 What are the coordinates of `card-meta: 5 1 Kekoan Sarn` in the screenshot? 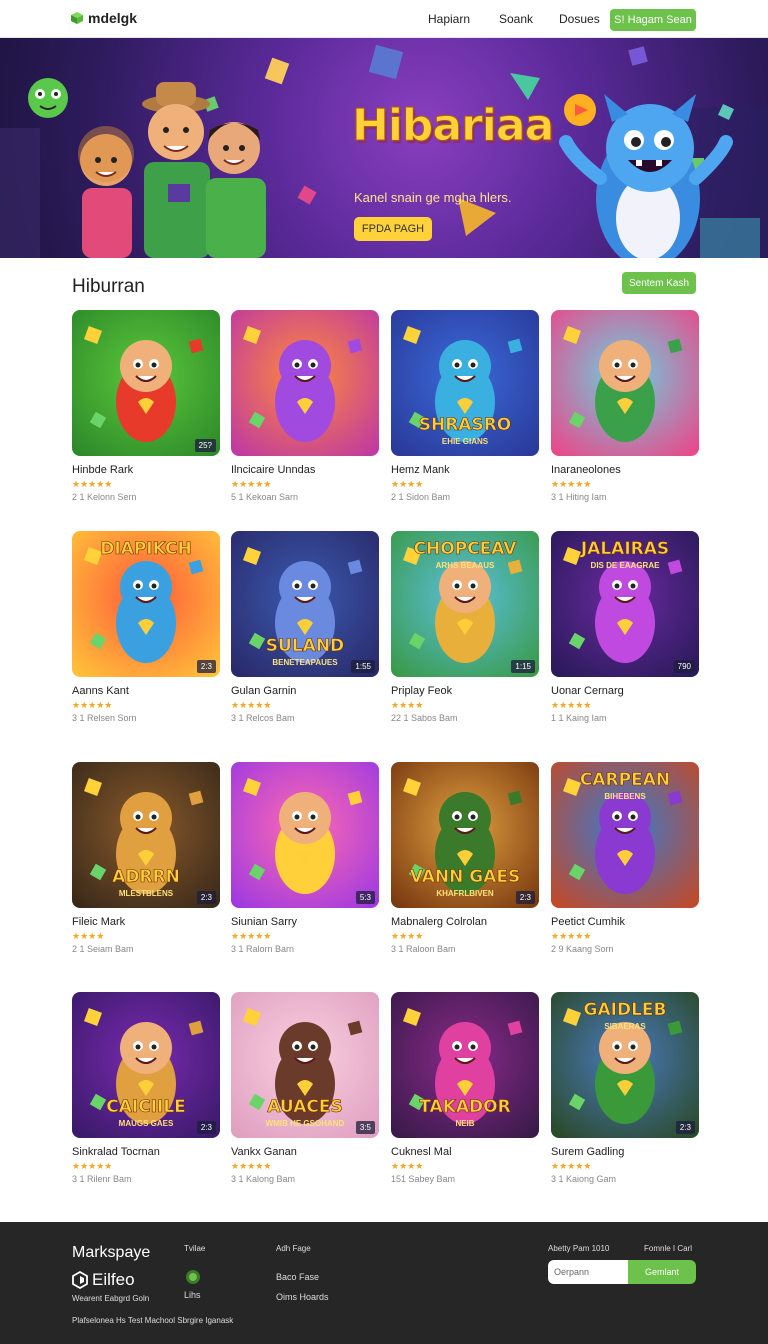 It's located at (265, 497).